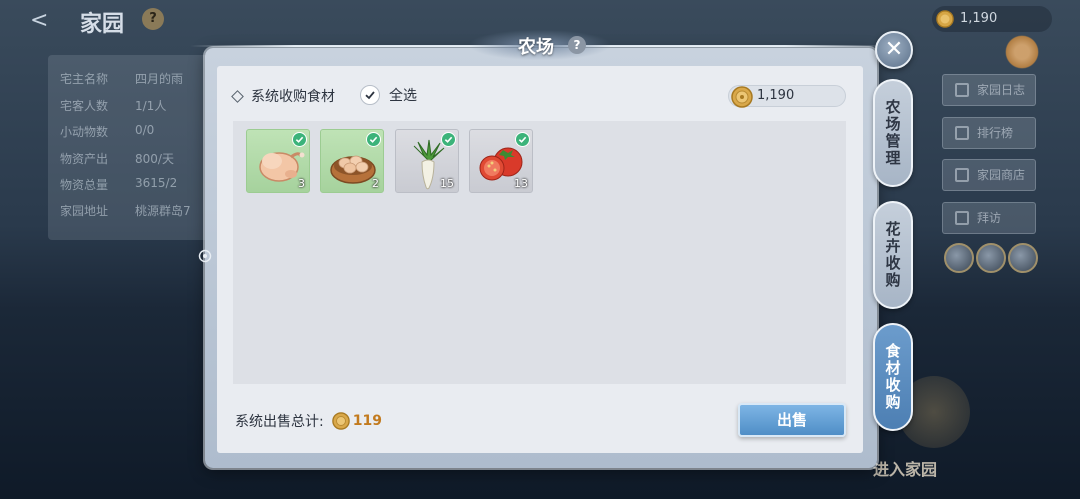  What do you see at coordinates (84, 159) in the screenshot?
I see `info-key: 物资产出` at bounding box center [84, 159].